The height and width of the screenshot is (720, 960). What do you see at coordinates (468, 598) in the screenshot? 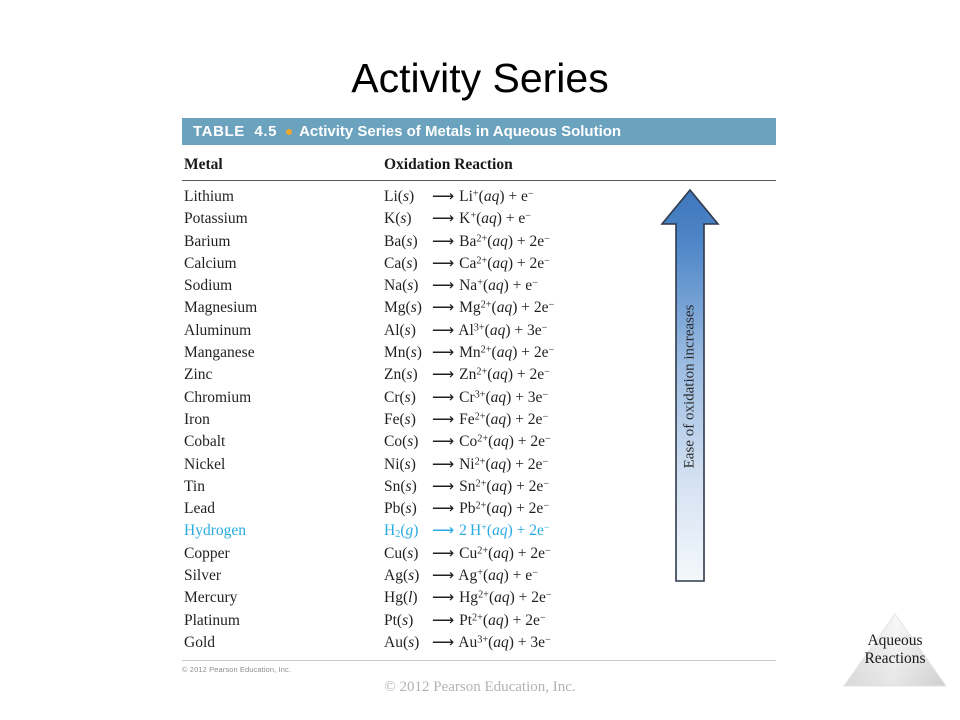
I see `oxidation-reaction: Hg(l) ⟶ Hg2+(aq) + 2e−` at bounding box center [468, 598].